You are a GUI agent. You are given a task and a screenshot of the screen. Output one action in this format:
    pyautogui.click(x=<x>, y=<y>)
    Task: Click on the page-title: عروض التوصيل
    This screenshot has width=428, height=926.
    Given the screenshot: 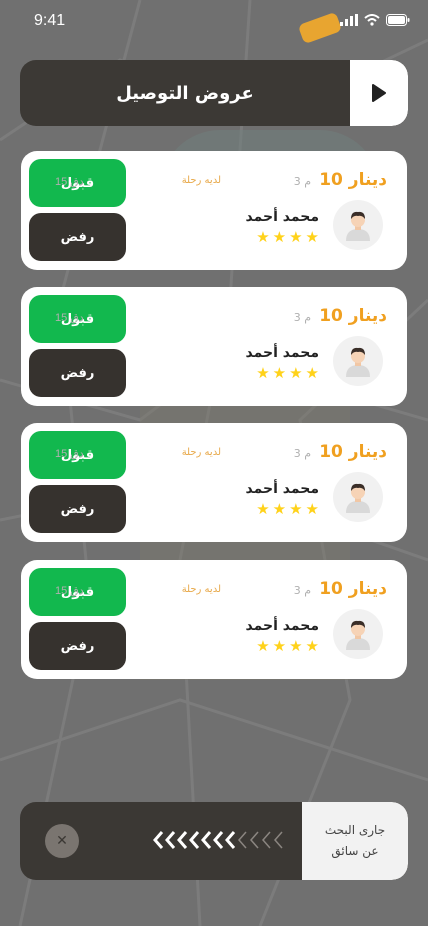 What is the action you would take?
    pyautogui.click(x=185, y=93)
    